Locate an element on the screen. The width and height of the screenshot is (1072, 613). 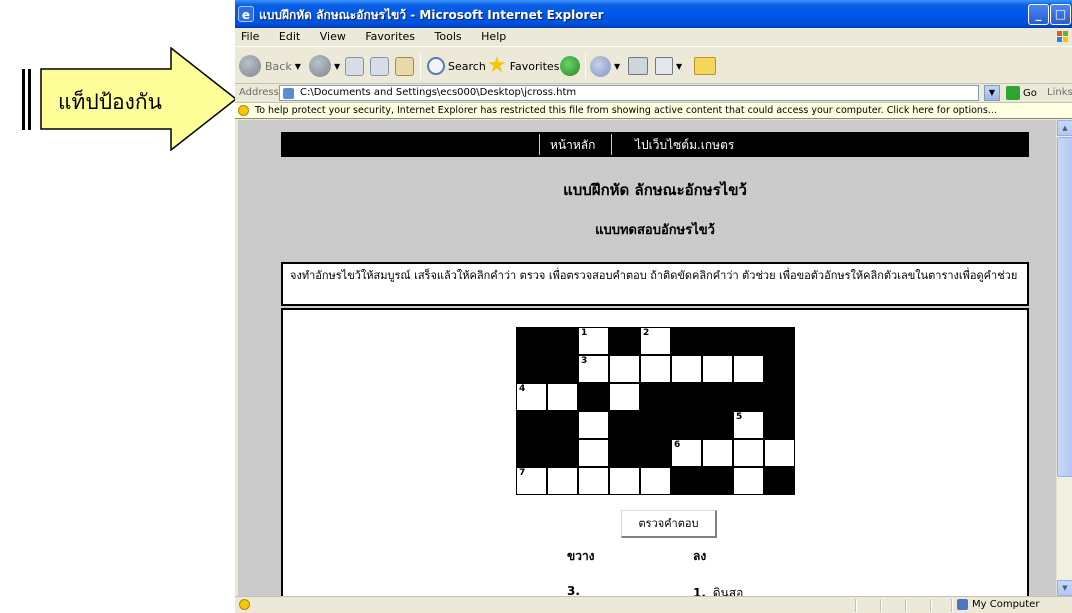
security-zone-label: My Computer is located at coordinates (1006, 604).